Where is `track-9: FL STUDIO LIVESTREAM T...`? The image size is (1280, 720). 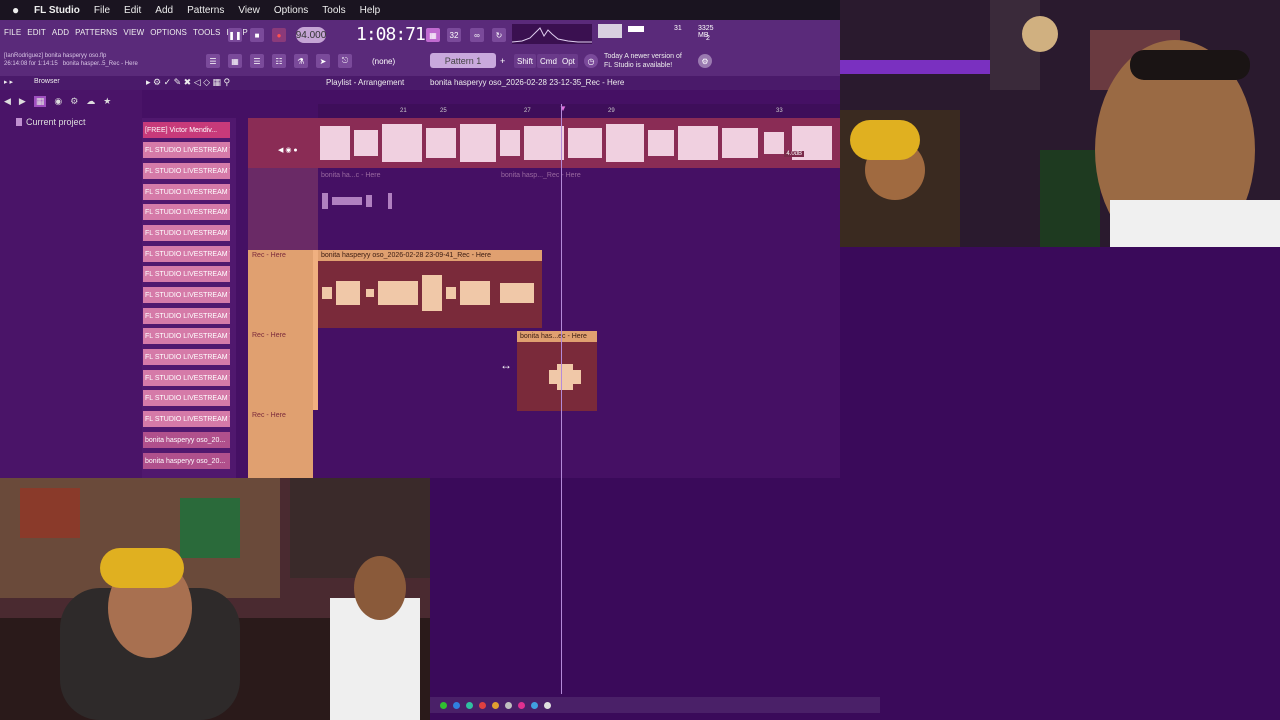
track-9: FL STUDIO LIVESTREAM T... is located at coordinates (186, 295).